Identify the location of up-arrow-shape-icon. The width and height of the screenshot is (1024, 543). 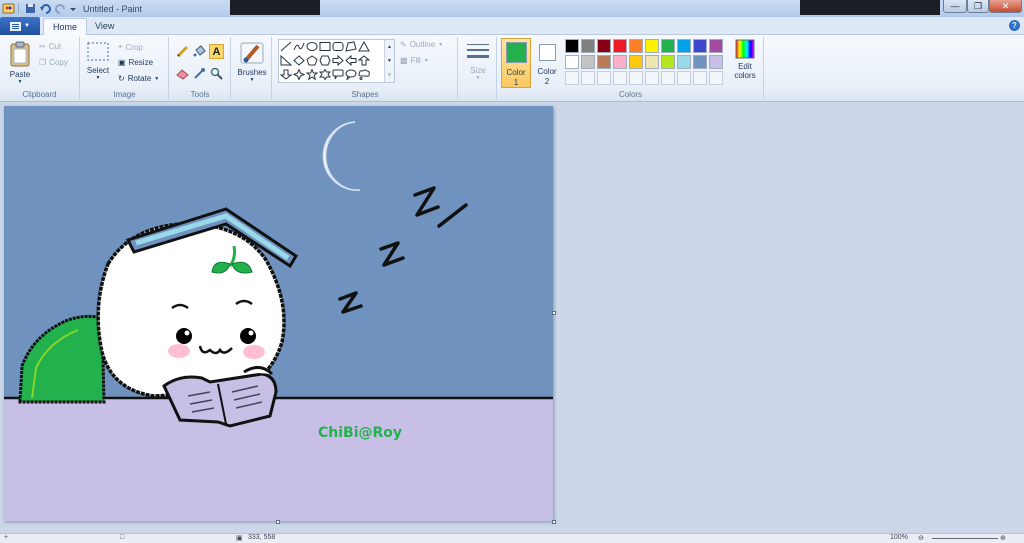
(364, 60).